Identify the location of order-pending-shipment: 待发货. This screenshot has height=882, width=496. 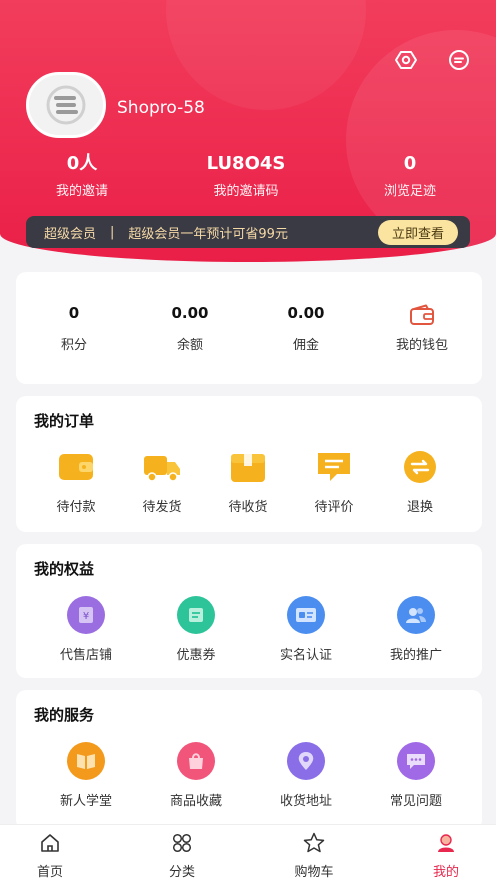
(162, 481).